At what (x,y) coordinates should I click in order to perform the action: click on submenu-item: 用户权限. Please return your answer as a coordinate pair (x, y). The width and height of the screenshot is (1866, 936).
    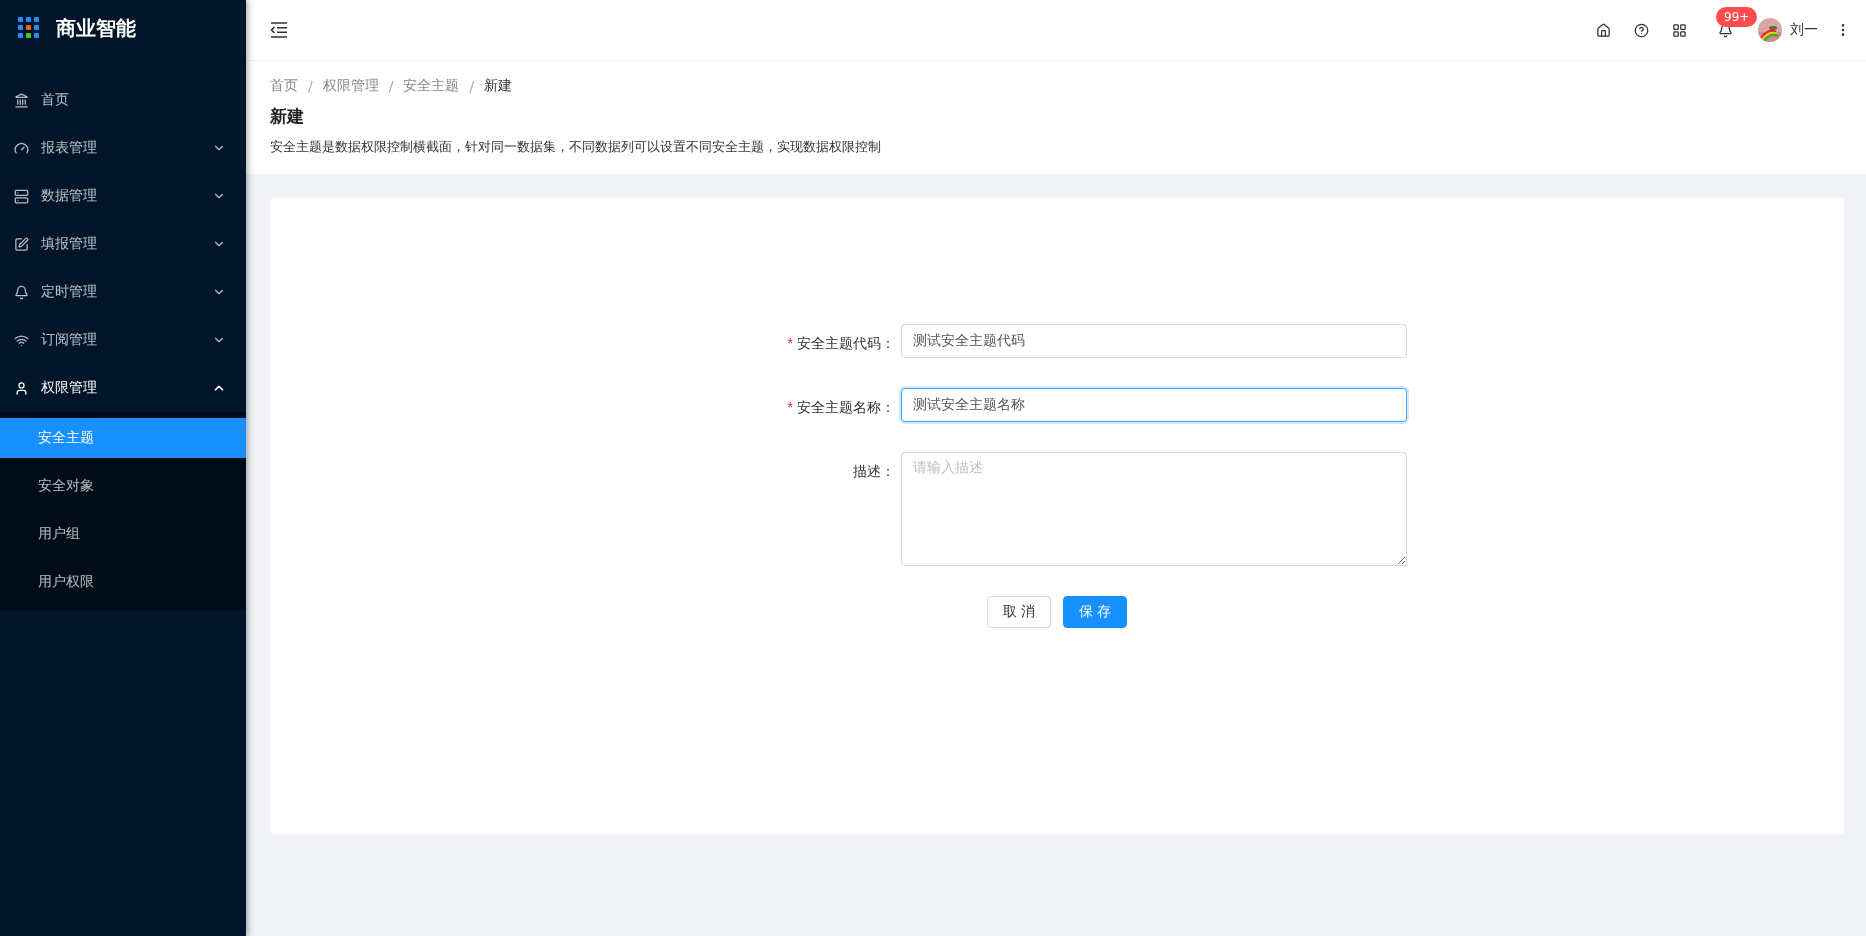
    Looking at the image, I should click on (123, 582).